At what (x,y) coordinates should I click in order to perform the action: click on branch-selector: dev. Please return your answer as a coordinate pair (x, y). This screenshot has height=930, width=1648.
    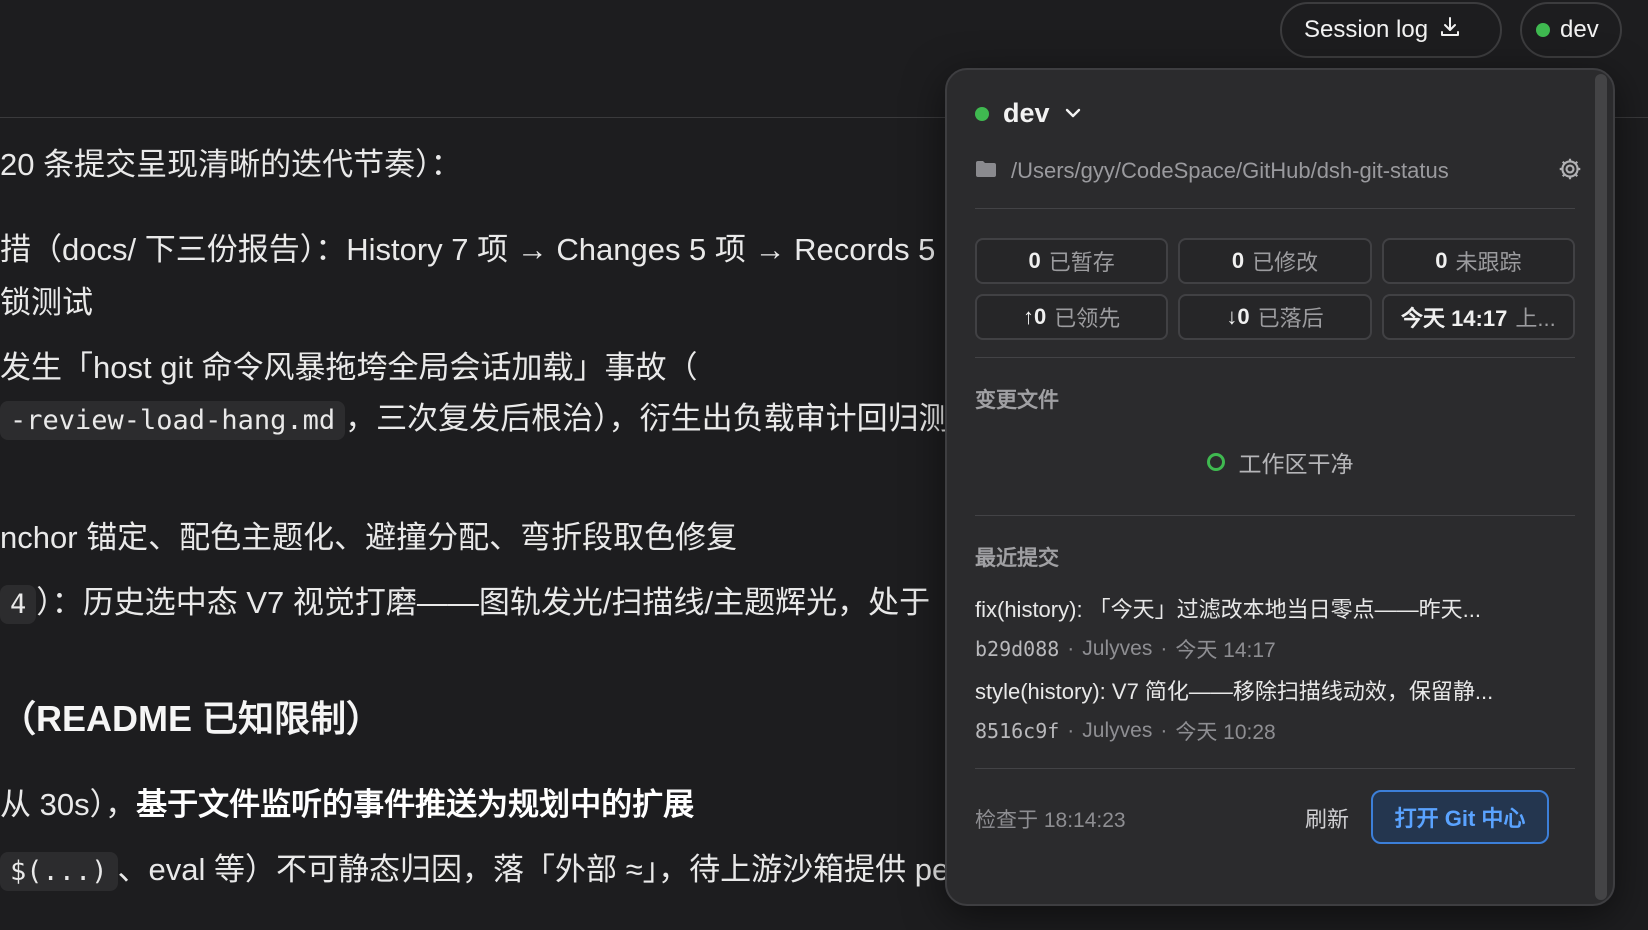
    Looking at the image, I should click on (1028, 113).